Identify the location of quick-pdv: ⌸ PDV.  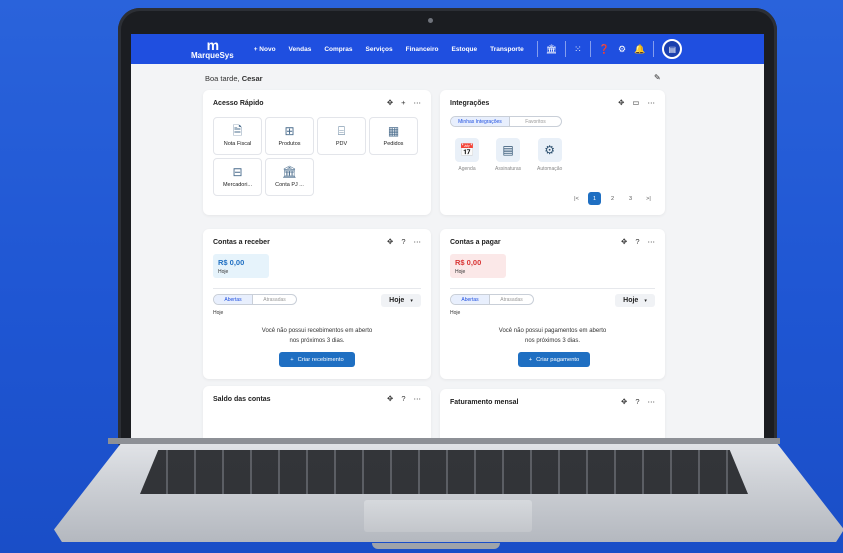
(341, 136).